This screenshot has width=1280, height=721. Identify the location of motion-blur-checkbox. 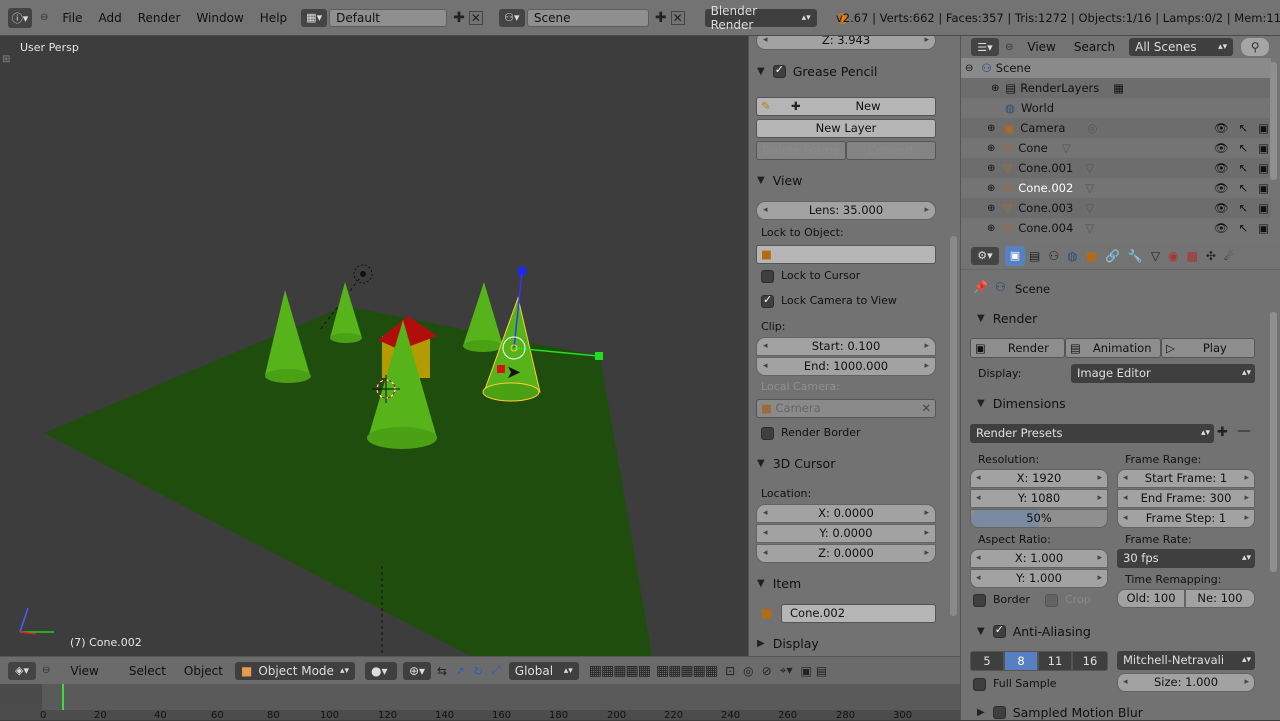
(999, 712).